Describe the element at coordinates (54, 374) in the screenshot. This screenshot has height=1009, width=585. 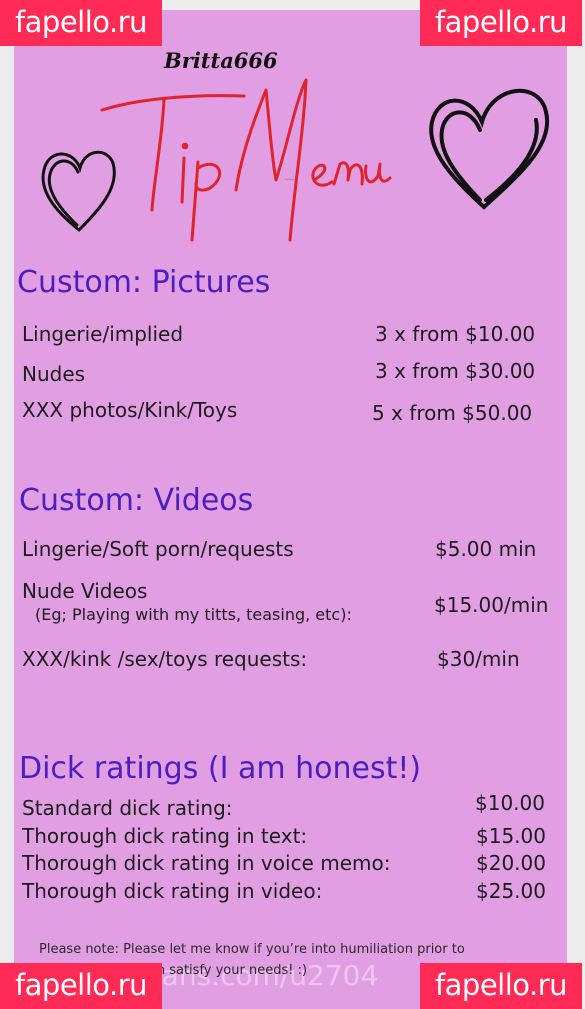
I see `item-name: Nudes` at that location.